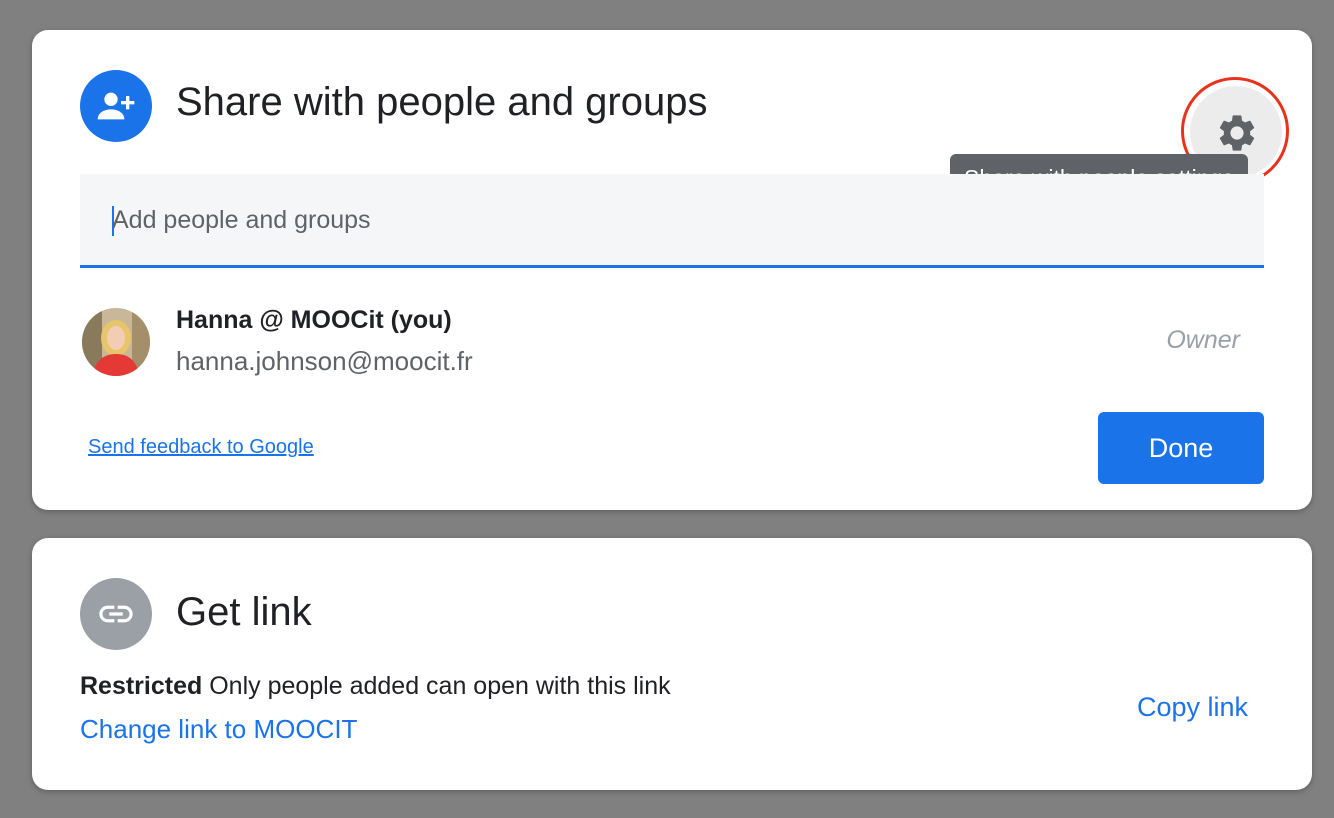 The width and height of the screenshot is (1334, 818). I want to click on text-caret, so click(113, 221).